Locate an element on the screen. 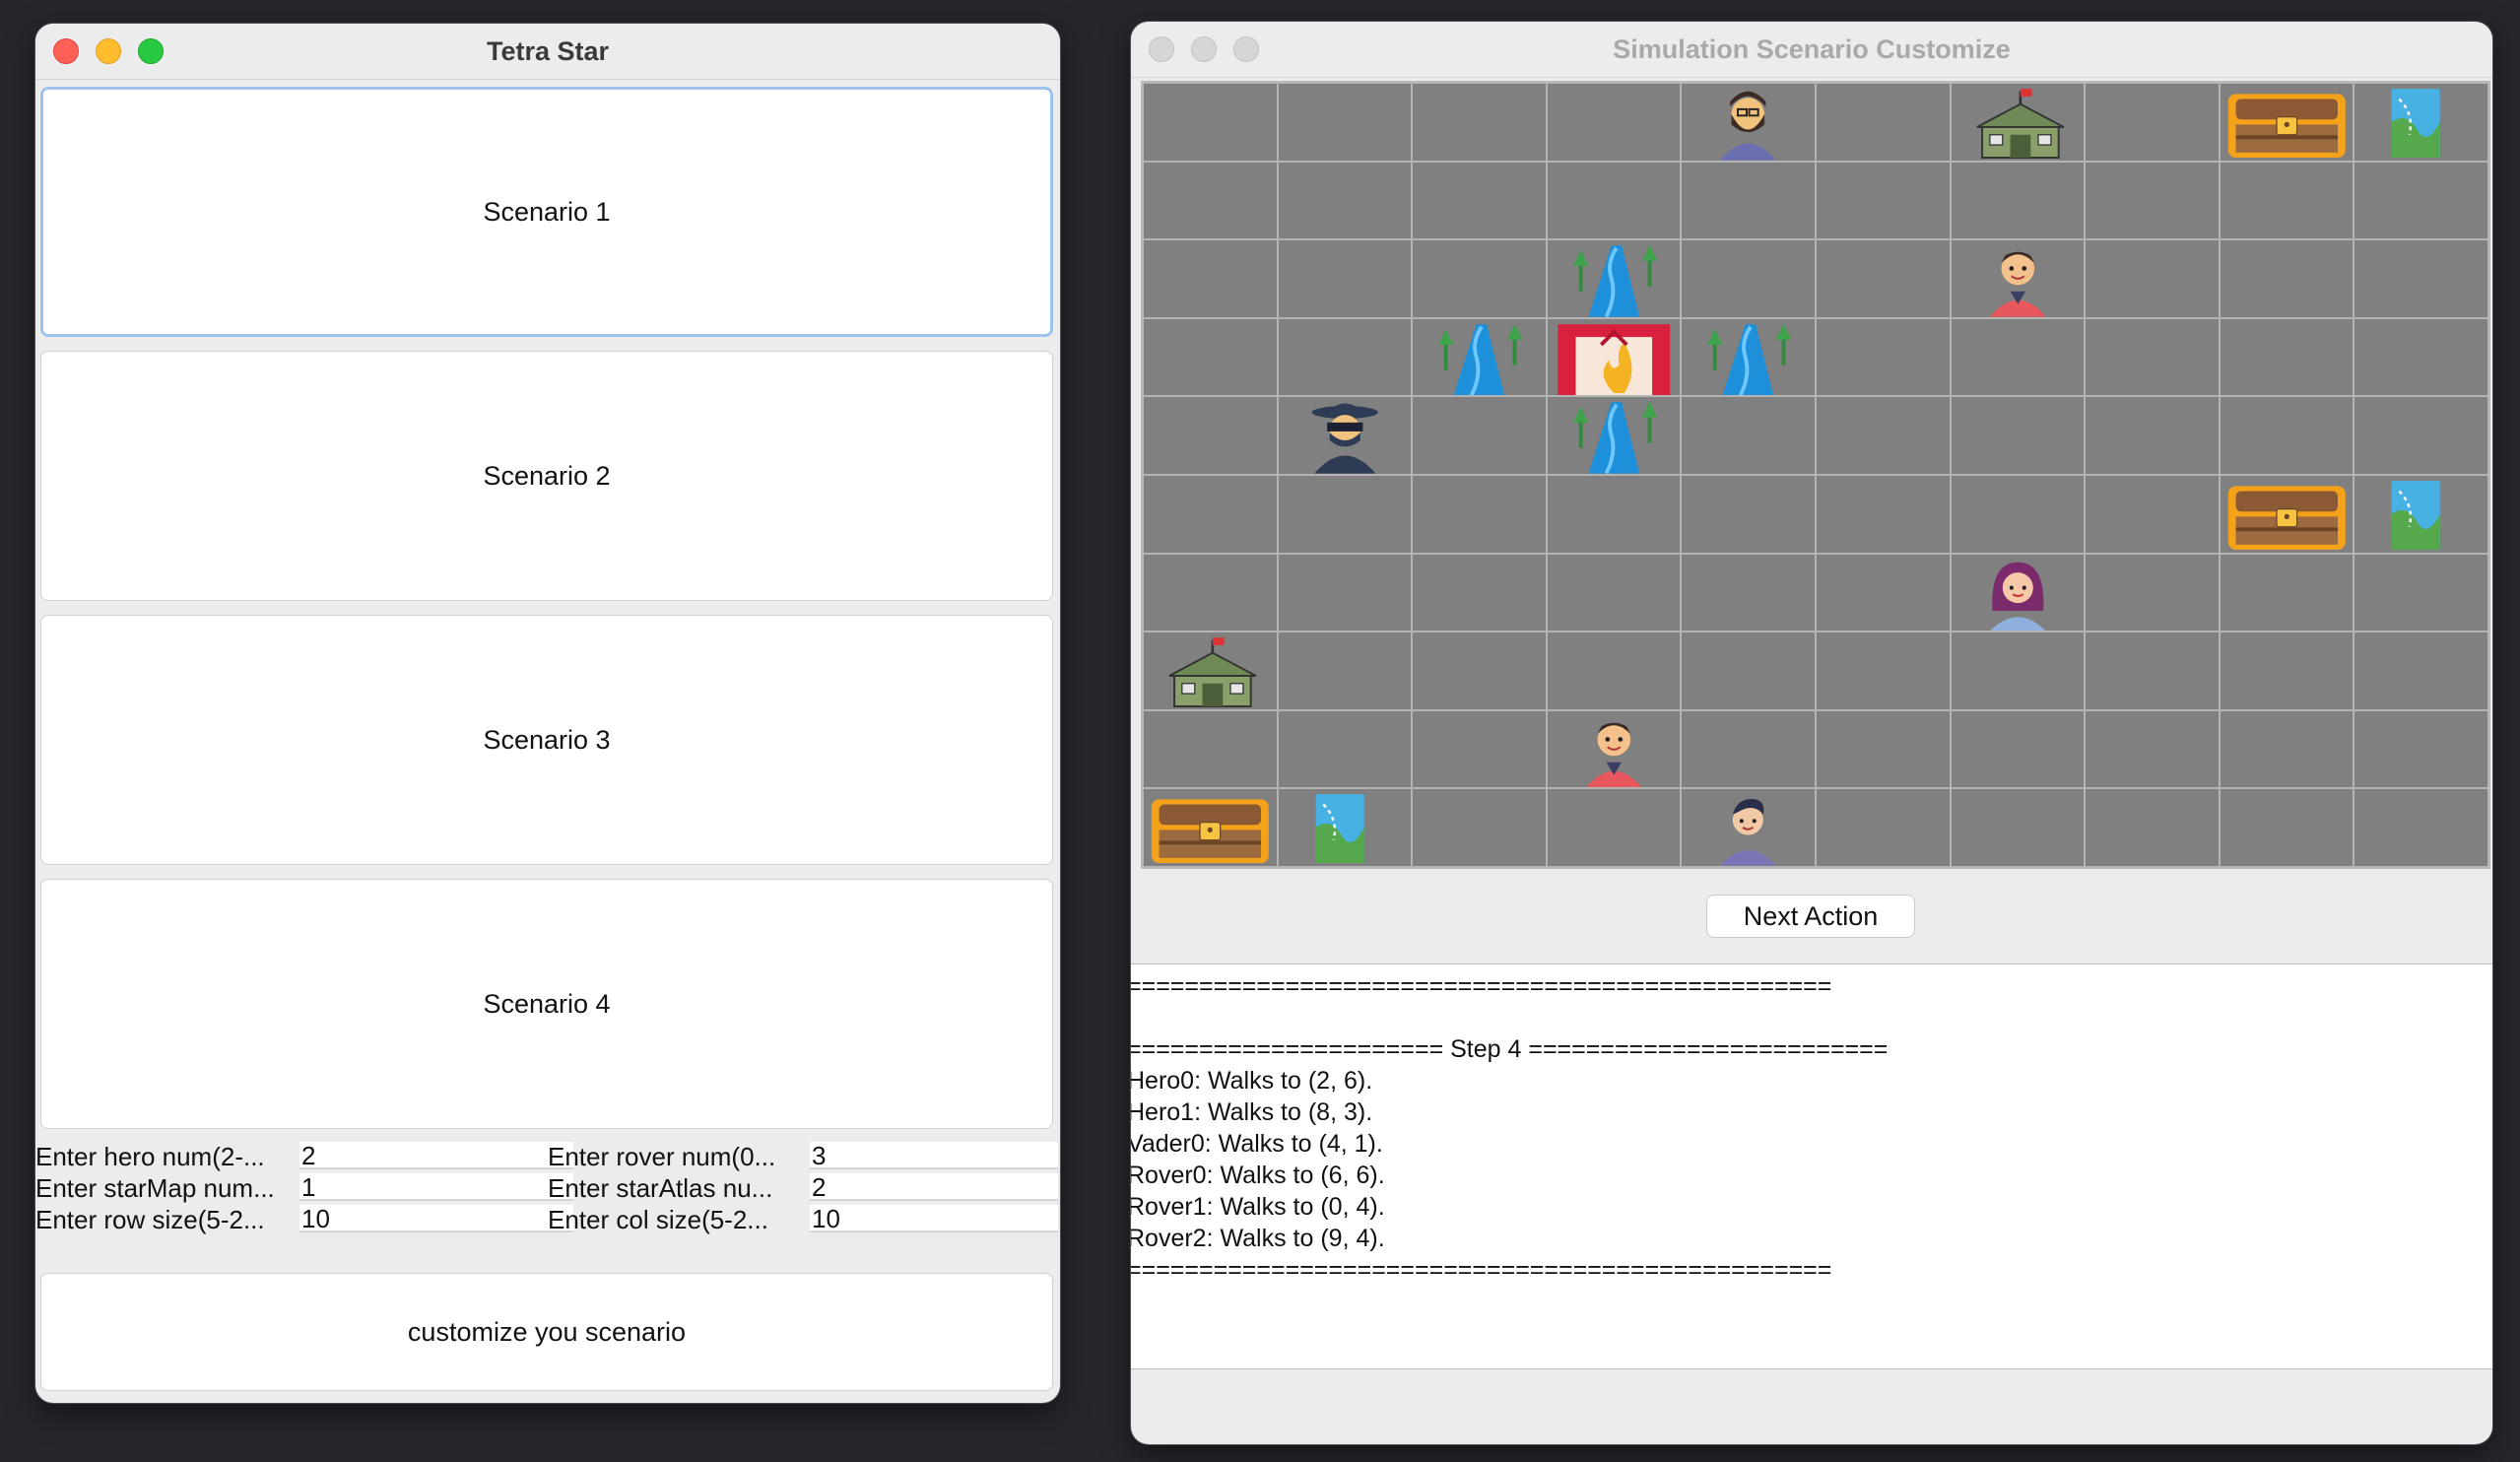  river-icon is located at coordinates (1479, 357).